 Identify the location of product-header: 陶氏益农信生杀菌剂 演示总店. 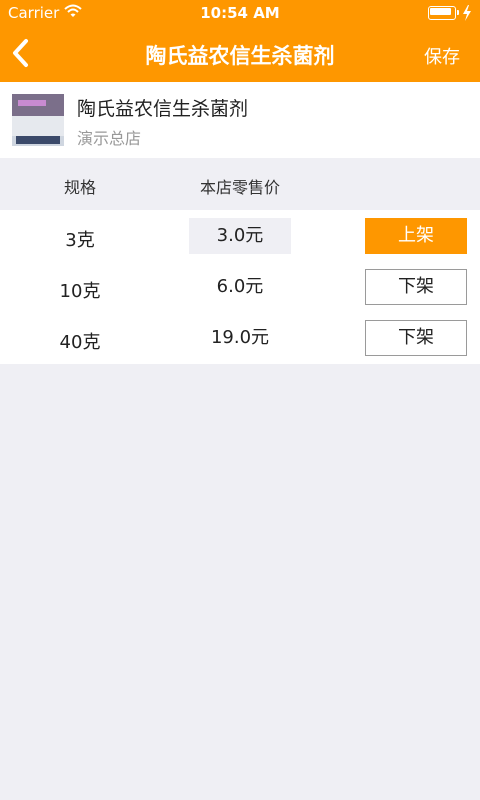
(240, 120).